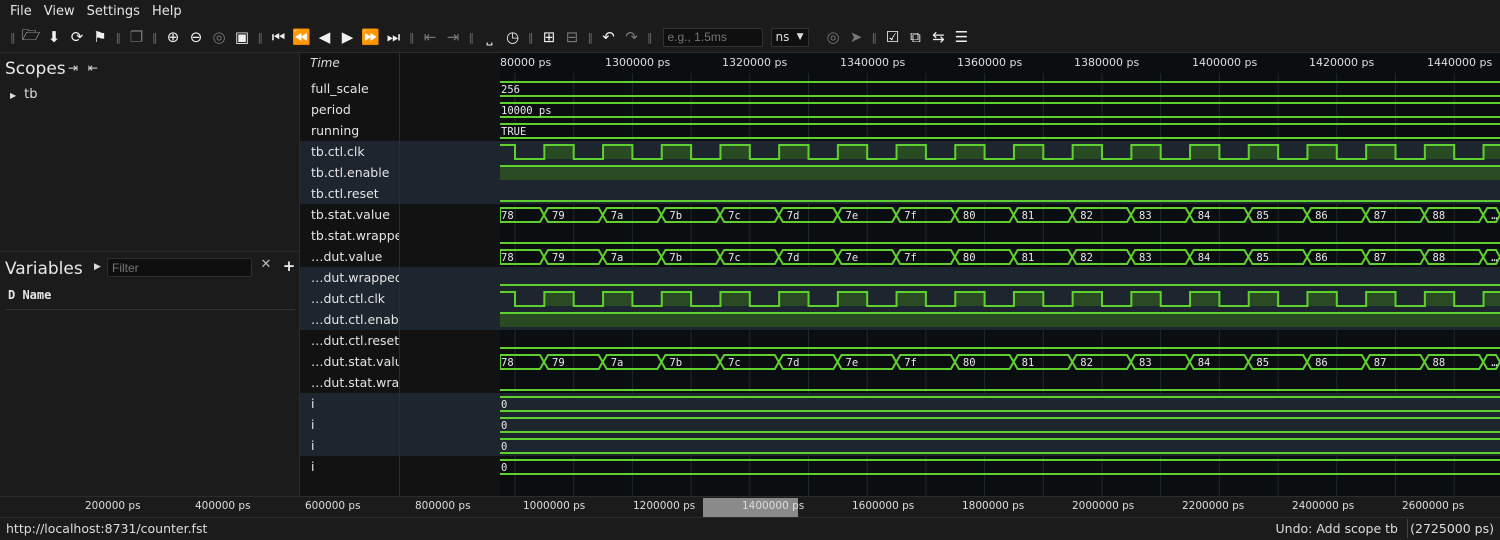 The width and height of the screenshot is (1500, 540). What do you see at coordinates (489, 37) in the screenshot?
I see `time-range-icon: ⎵` at bounding box center [489, 37].